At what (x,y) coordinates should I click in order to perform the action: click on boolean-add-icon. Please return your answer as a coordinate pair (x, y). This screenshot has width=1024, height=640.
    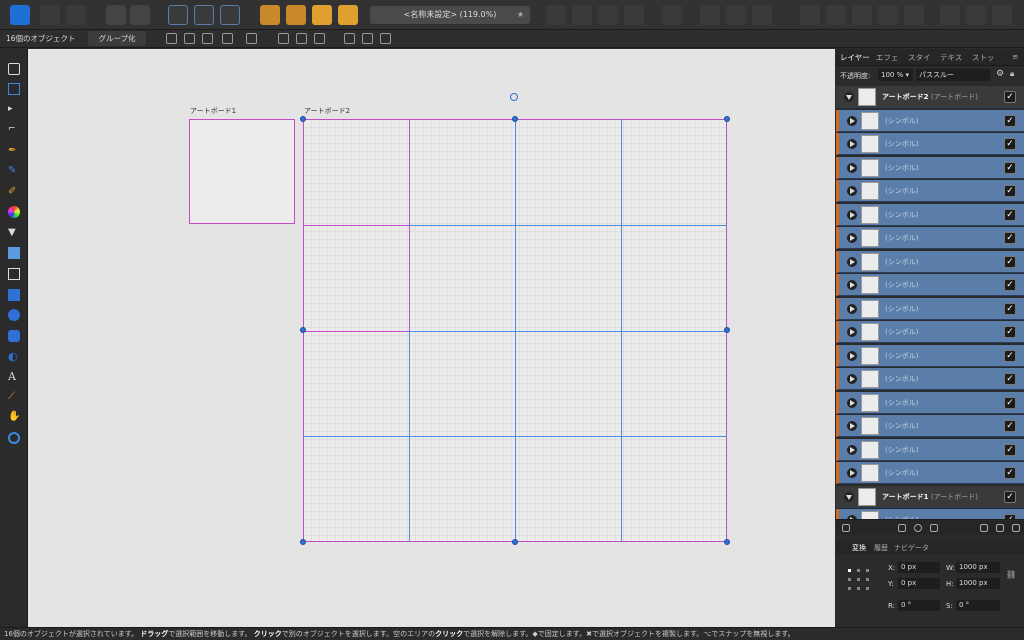
    Looking at the image, I should click on (810, 15).